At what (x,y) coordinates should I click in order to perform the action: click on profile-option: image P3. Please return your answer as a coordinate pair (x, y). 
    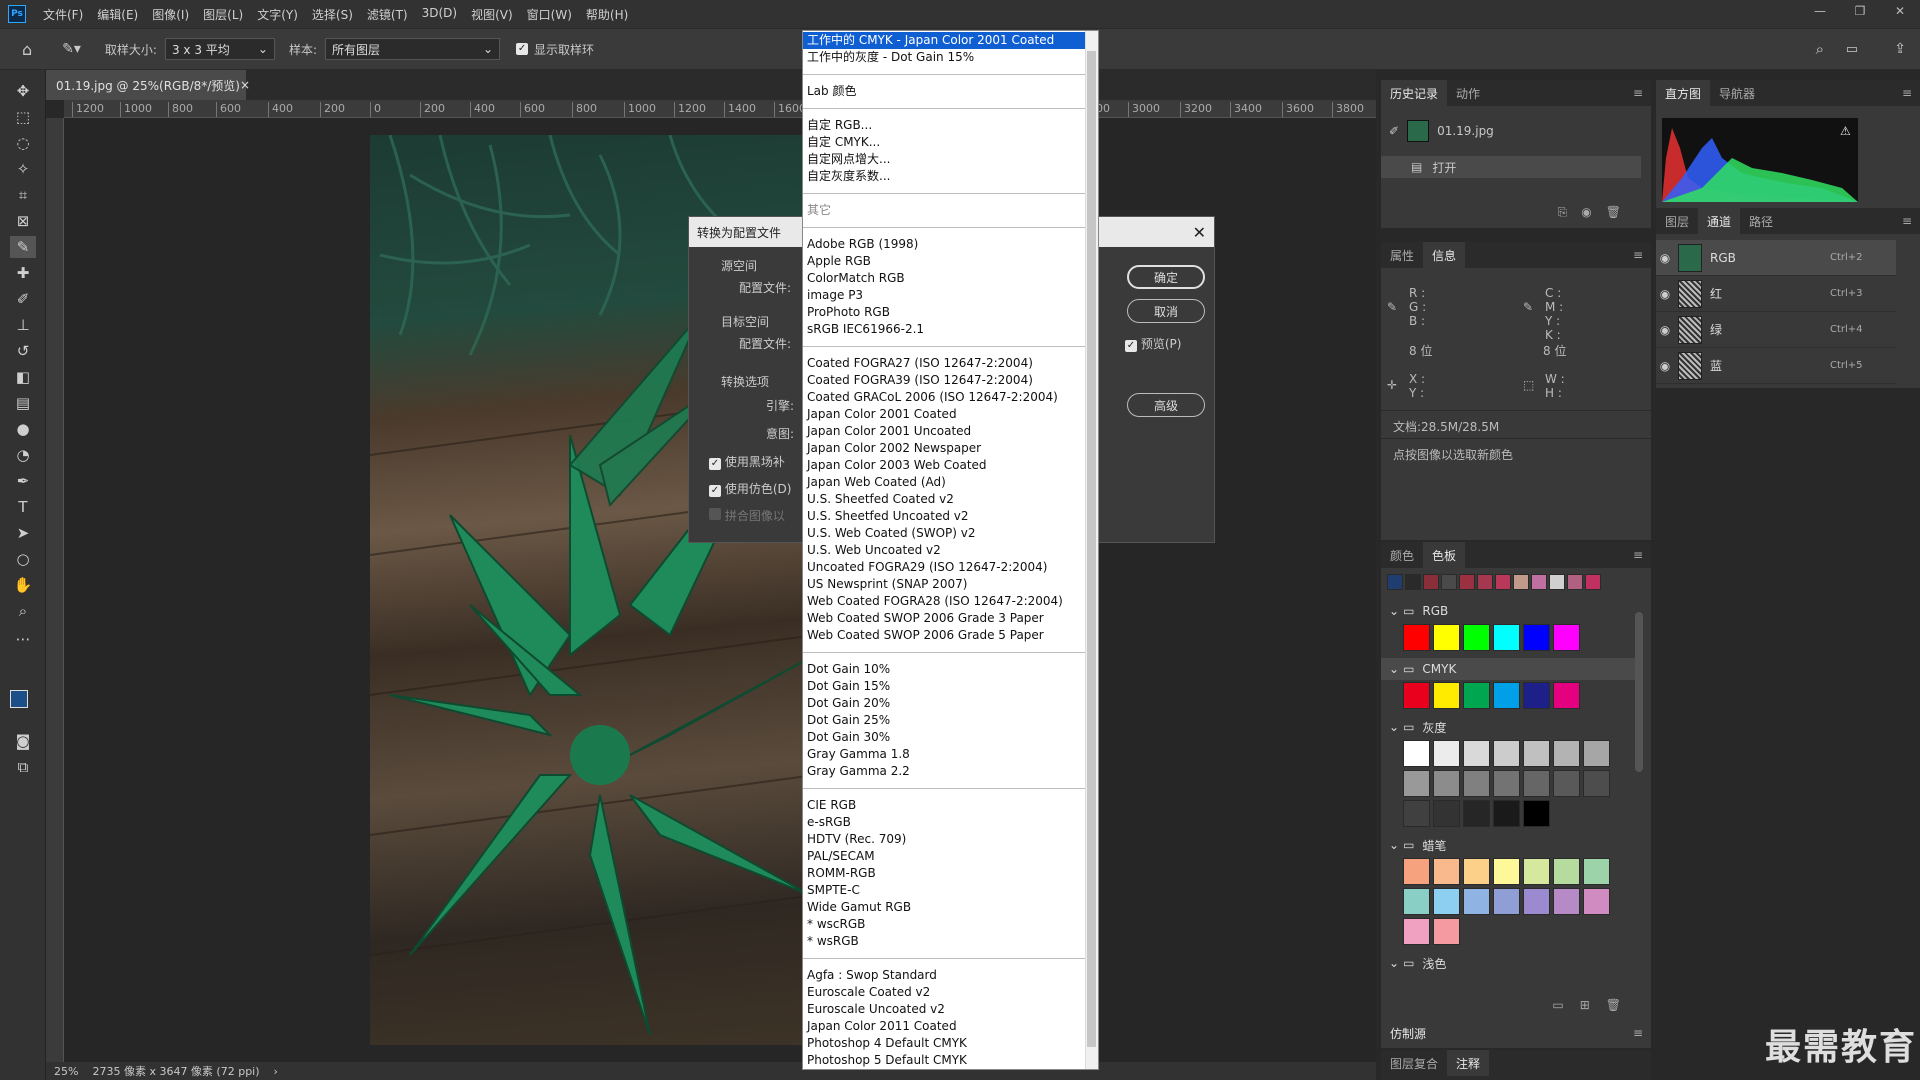
    Looking at the image, I should click on (944, 295).